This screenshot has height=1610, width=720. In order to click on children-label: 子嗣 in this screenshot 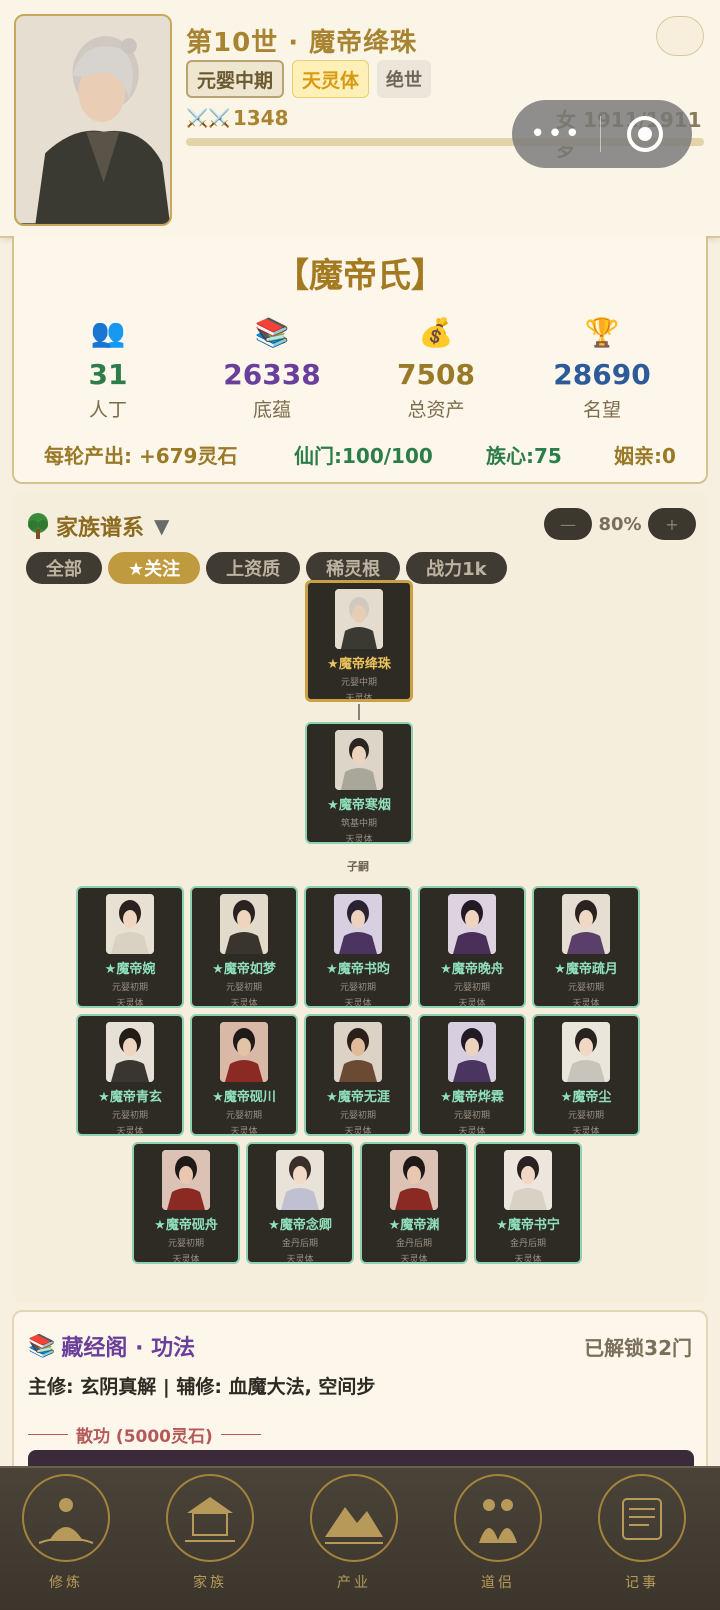, I will do `click(358, 866)`.